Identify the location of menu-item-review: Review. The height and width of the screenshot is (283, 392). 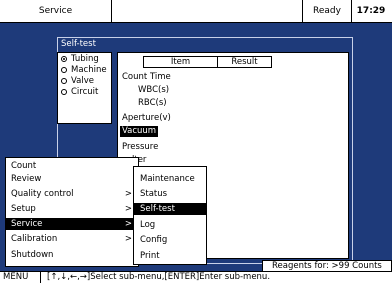
(72, 179).